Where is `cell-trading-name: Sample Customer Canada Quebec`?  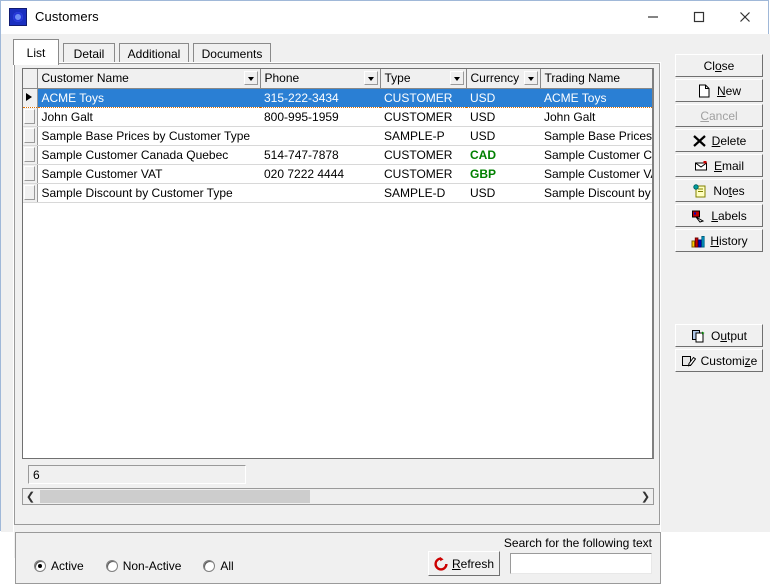
cell-trading-name: Sample Customer Canada Quebec is located at coordinates (596, 155).